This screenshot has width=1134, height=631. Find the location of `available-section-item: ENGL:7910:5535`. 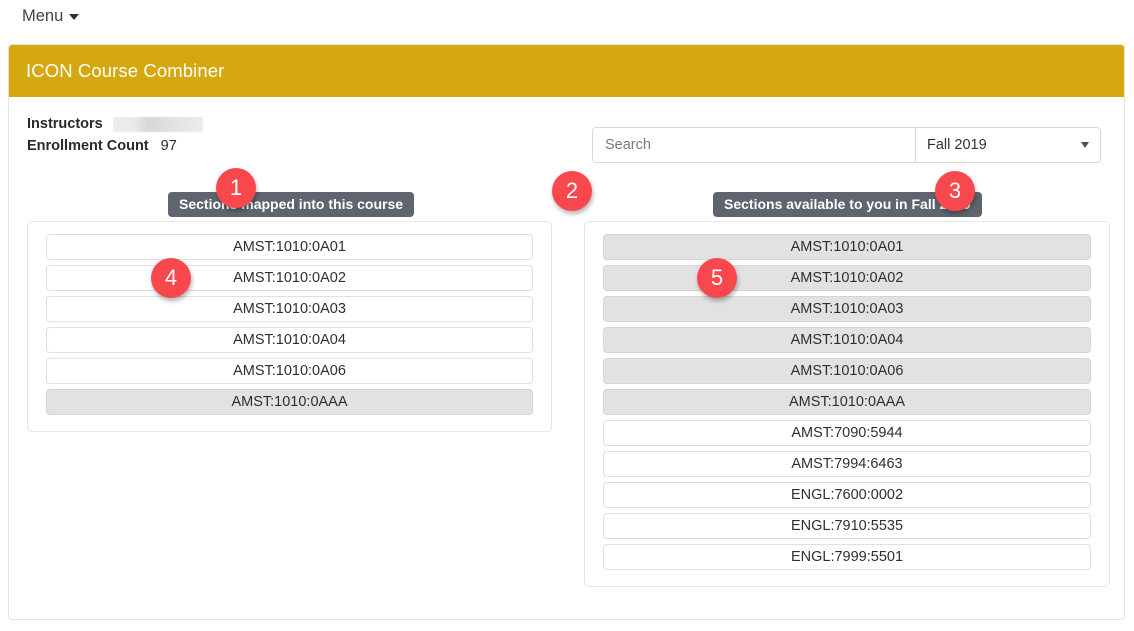

available-section-item: ENGL:7910:5535 is located at coordinates (847, 526).